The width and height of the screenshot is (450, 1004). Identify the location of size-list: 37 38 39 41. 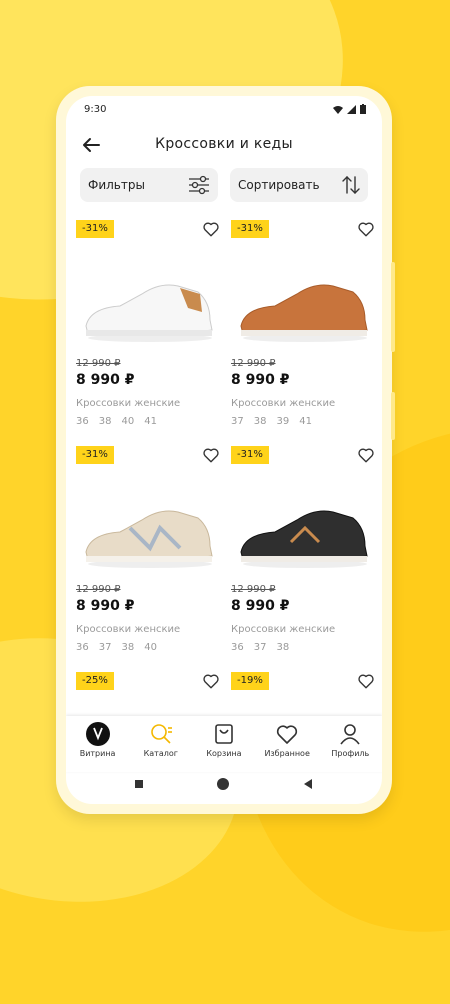
(271, 421).